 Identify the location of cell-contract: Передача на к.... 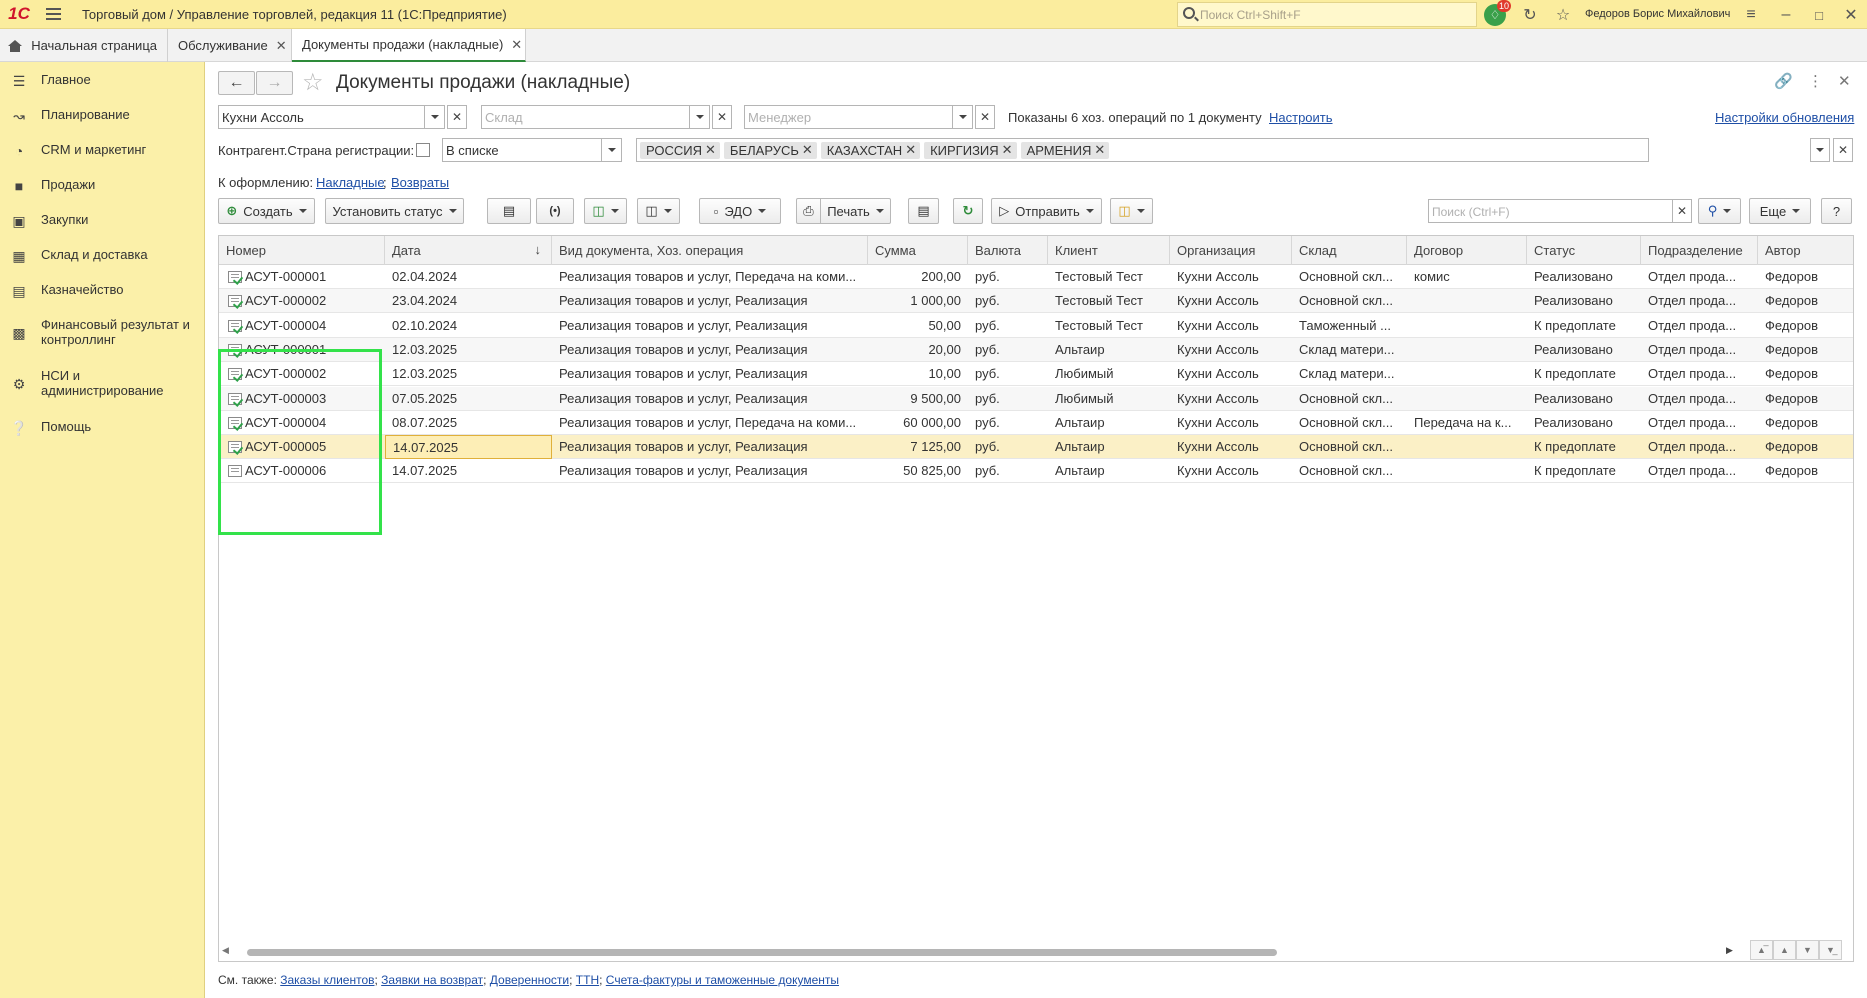
(1467, 423).